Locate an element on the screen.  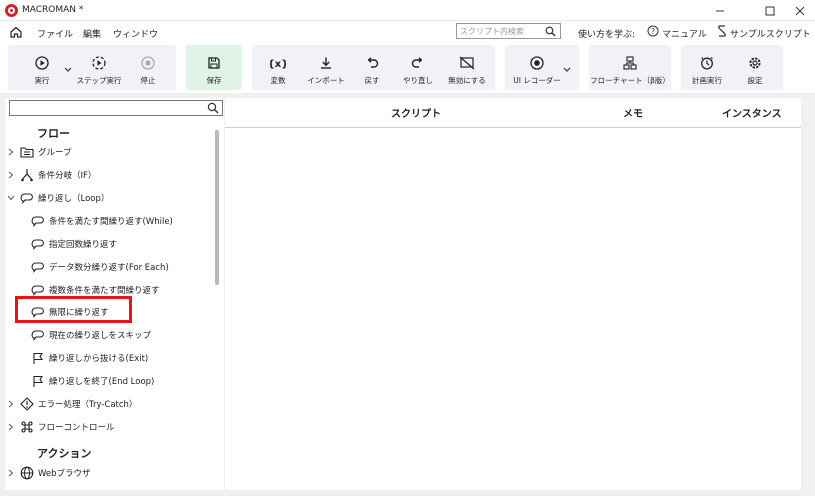
tree-item-count: 指定回数繰り返す is located at coordinates (74, 244).